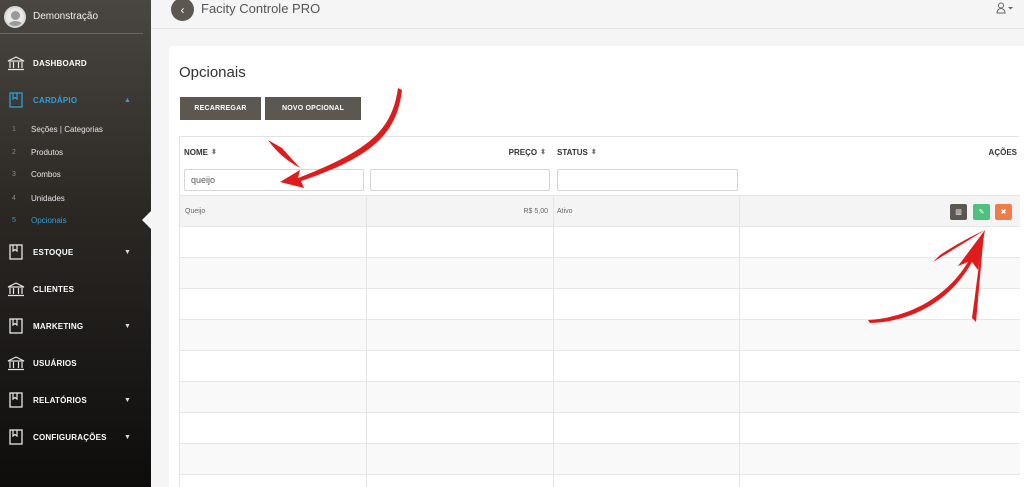 The image size is (1024, 487). Describe the element at coordinates (958, 212) in the screenshot. I see `barcode-icon: ▥` at that location.